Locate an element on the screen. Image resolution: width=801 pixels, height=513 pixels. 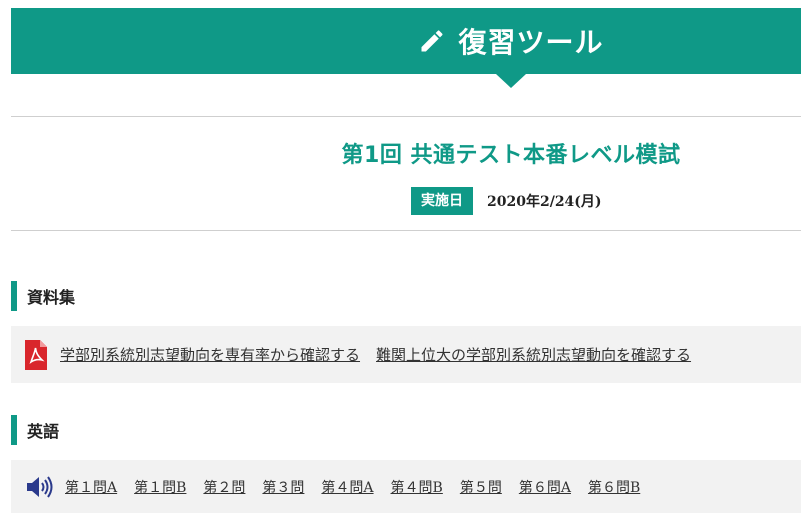
materials-heading: 資料集 is located at coordinates (51, 297).